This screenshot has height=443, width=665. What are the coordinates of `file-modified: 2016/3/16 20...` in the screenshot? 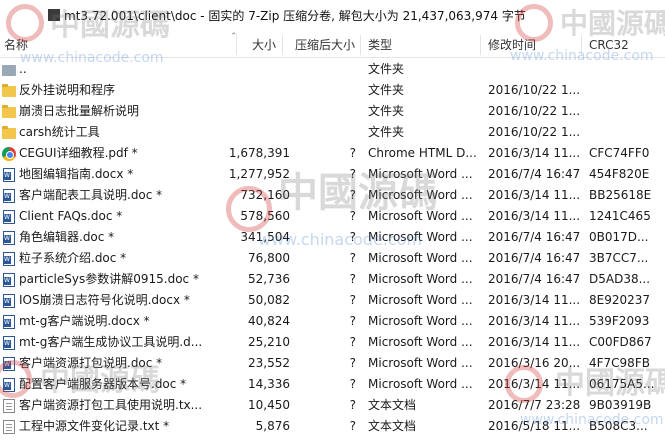 It's located at (534, 363).